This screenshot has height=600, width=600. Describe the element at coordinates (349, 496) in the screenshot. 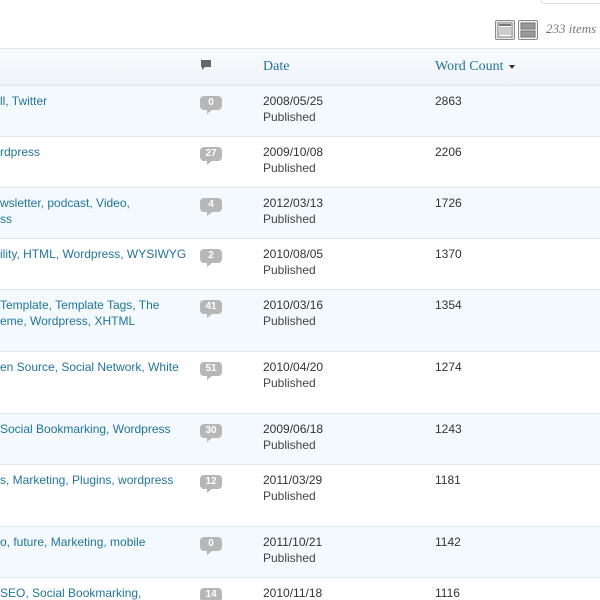

I see `date-cell: 2011/03/29 Published` at that location.